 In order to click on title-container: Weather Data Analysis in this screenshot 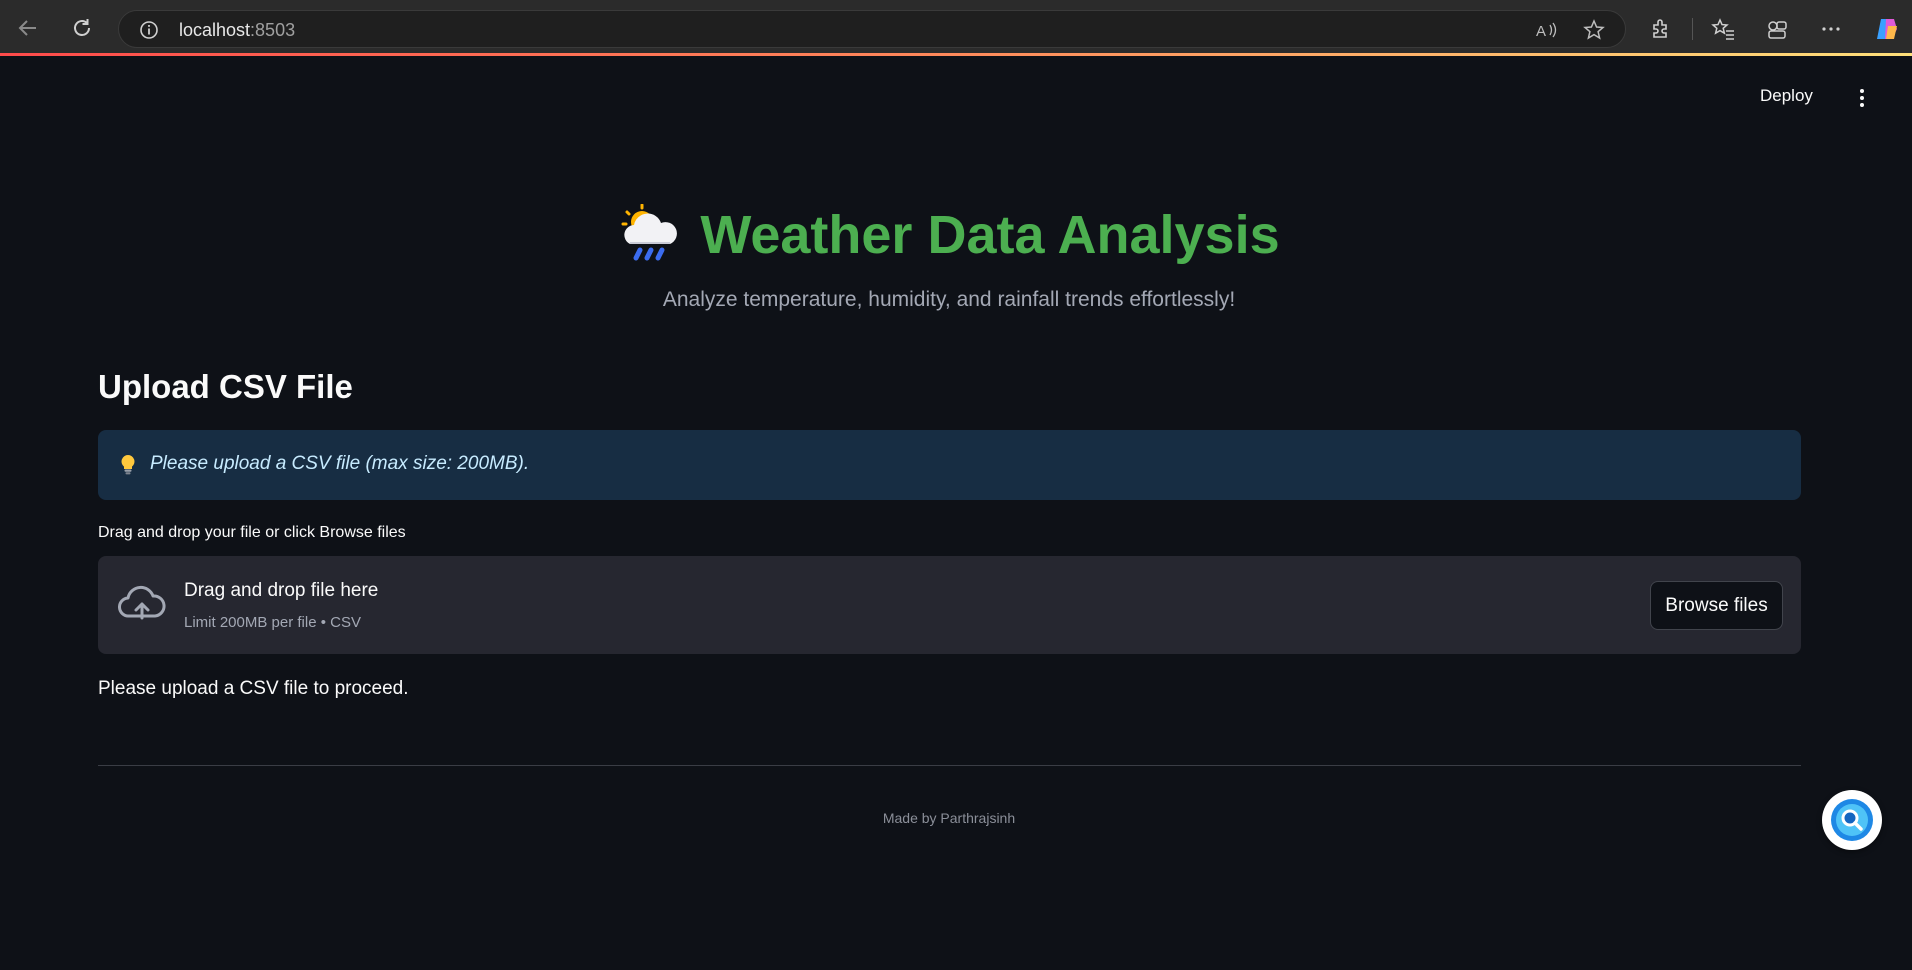, I will do `click(949, 237)`.